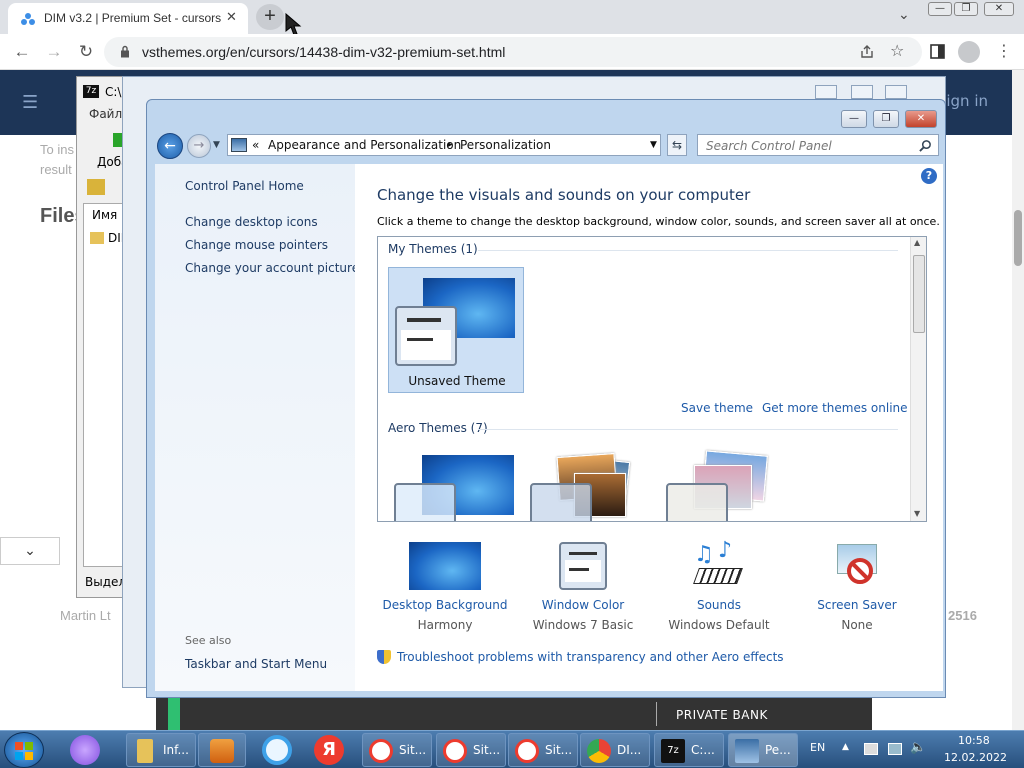 This screenshot has width=1024, height=768. What do you see at coordinates (1018, 238) in the screenshot?
I see `page-scrollbar-thumb` at bounding box center [1018, 238].